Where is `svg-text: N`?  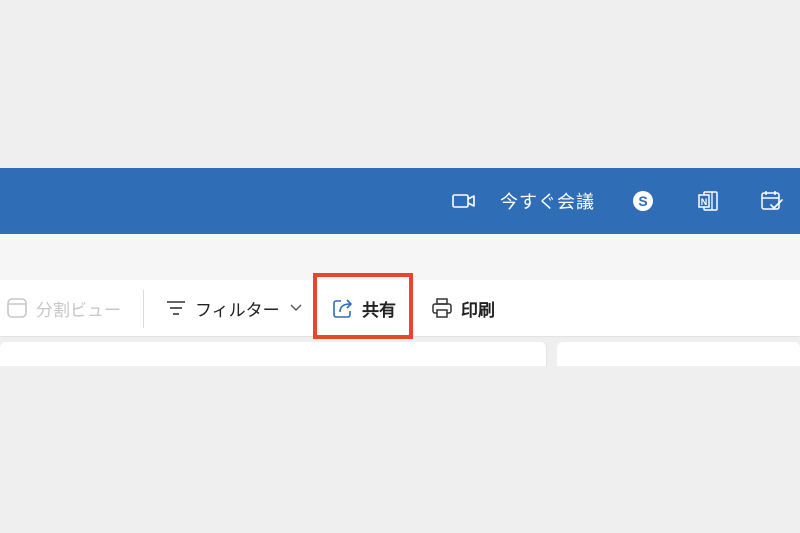 svg-text: N is located at coordinates (704, 202).